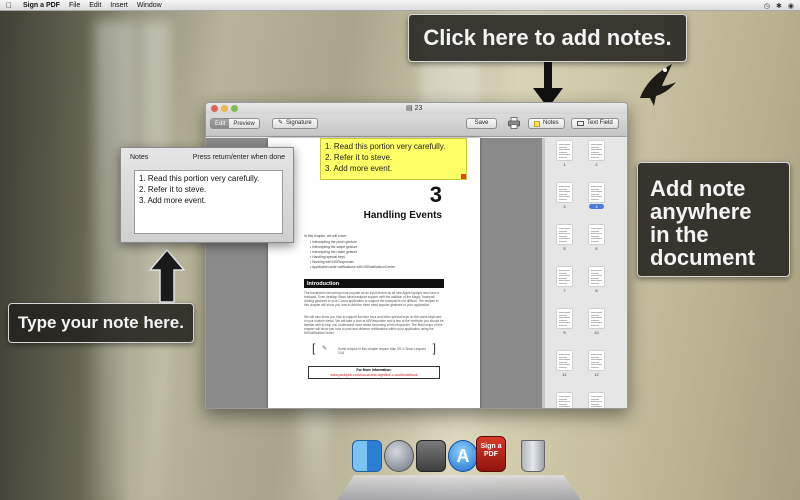 This screenshot has width=800, height=500. What do you see at coordinates (596, 374) in the screenshot?
I see `thumbnail-page-number: 12` at bounding box center [596, 374].